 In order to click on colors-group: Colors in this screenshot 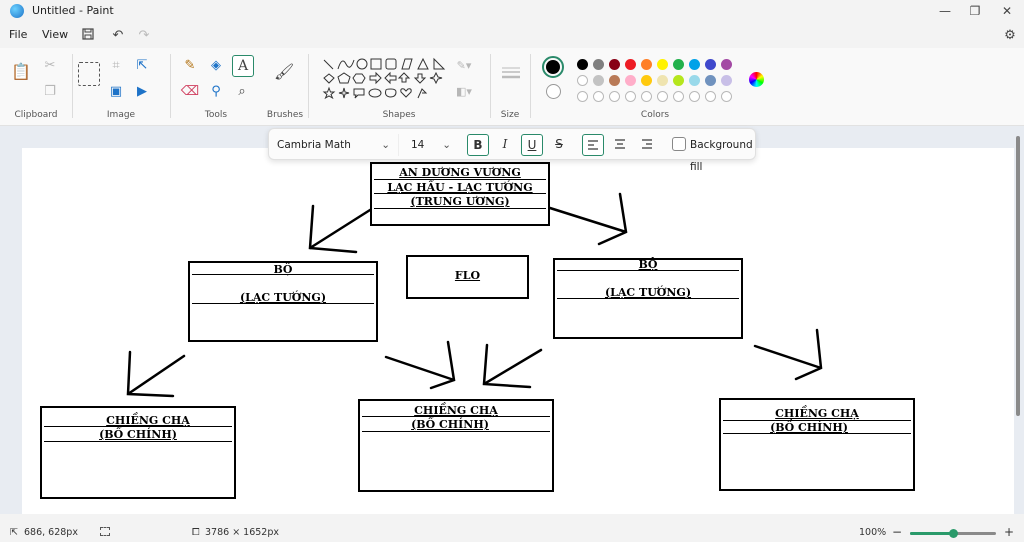, I will do `click(655, 87)`.